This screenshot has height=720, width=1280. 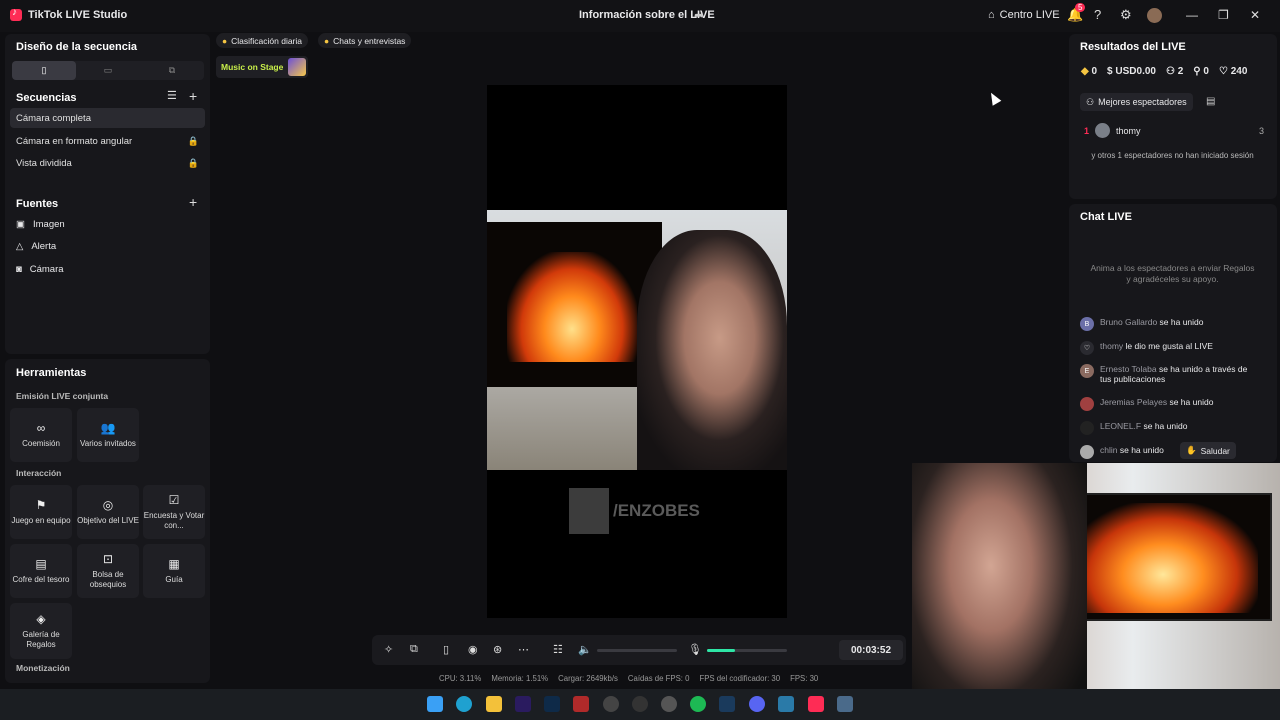 I want to click on fps-stat: FPS: 30, so click(x=804, y=678).